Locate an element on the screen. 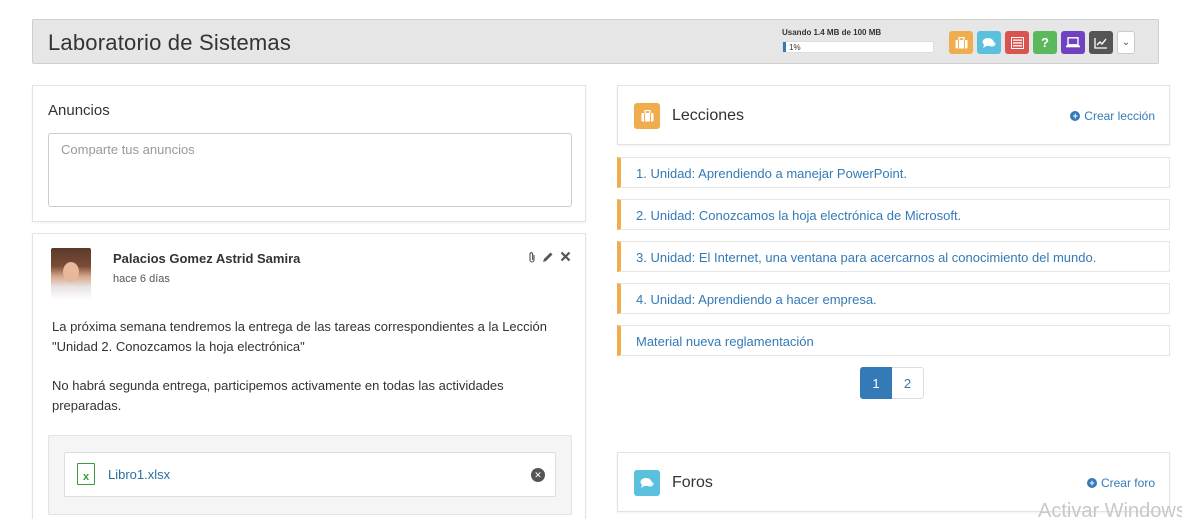 The image size is (1182, 519). create-lesson-link: + Crear lección is located at coordinates (1112, 116).